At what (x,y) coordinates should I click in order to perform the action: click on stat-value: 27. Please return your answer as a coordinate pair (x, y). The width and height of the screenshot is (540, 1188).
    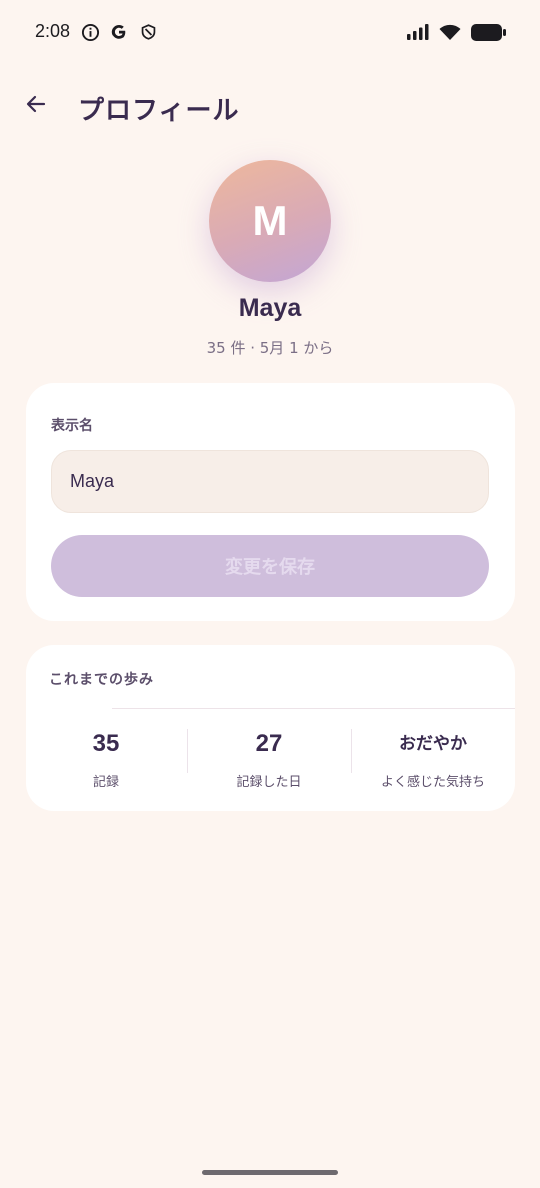
    Looking at the image, I should click on (269, 743).